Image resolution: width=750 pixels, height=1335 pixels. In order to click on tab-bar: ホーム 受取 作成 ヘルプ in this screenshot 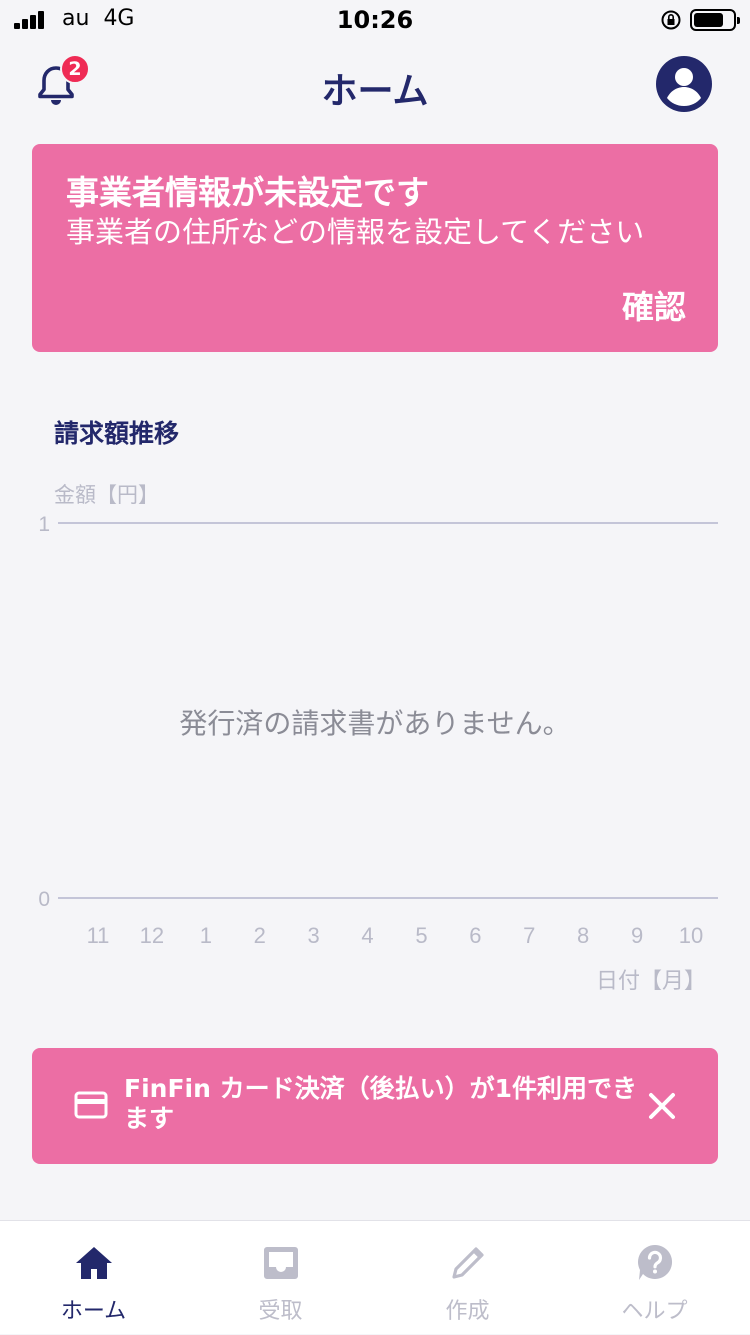, I will do `click(375, 1277)`.